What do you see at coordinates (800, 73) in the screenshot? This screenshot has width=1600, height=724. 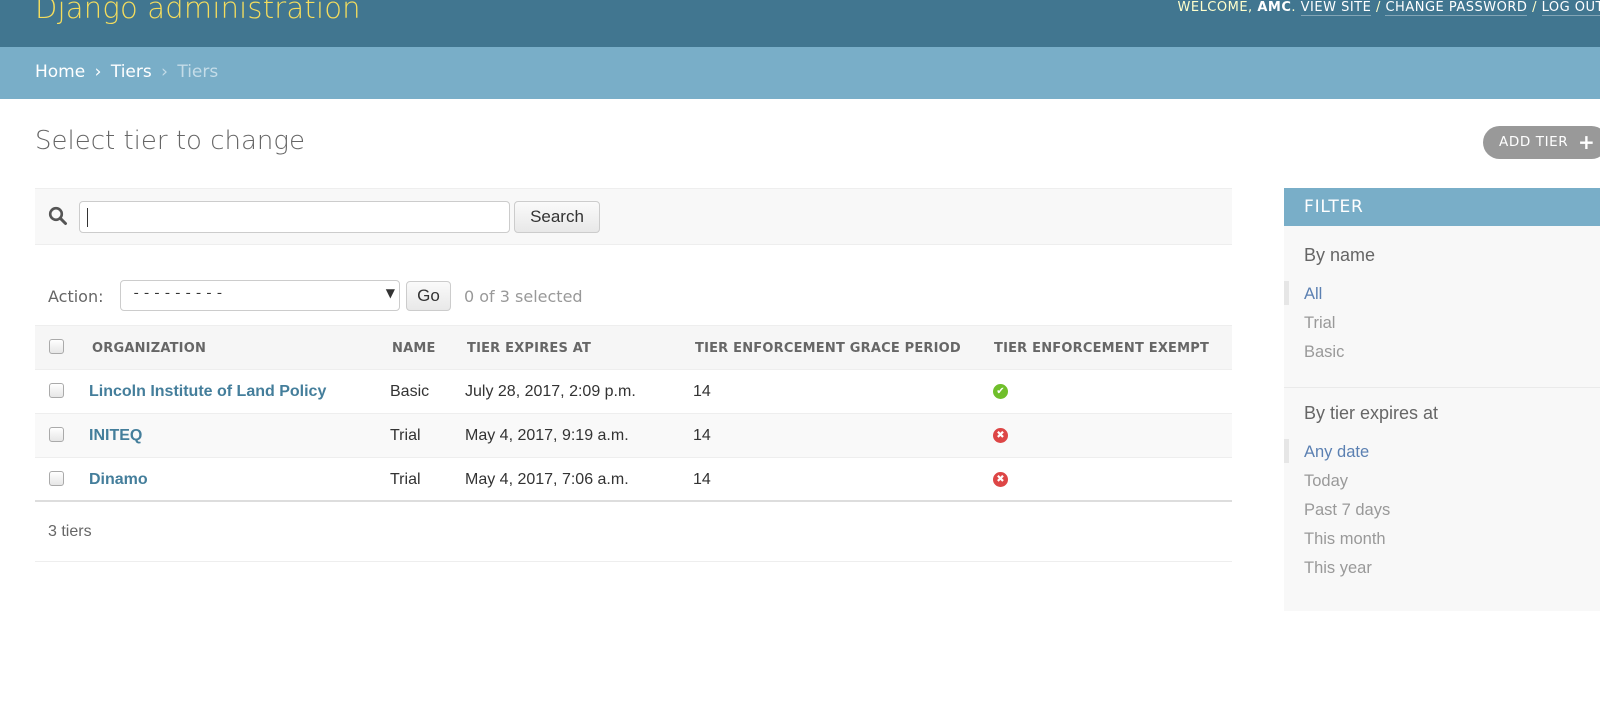 I see `breadcrumb: Home › Tiers › Tiers` at bounding box center [800, 73].